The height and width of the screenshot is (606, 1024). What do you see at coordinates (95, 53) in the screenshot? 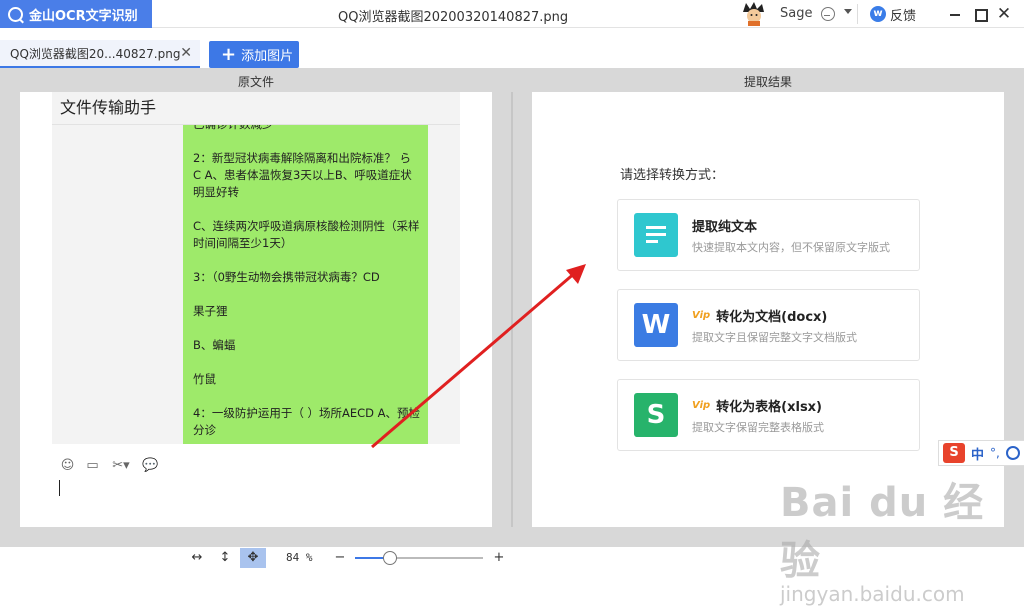
I see `tab-file-label: QQ浏览器截图20...40827.png` at bounding box center [95, 53].